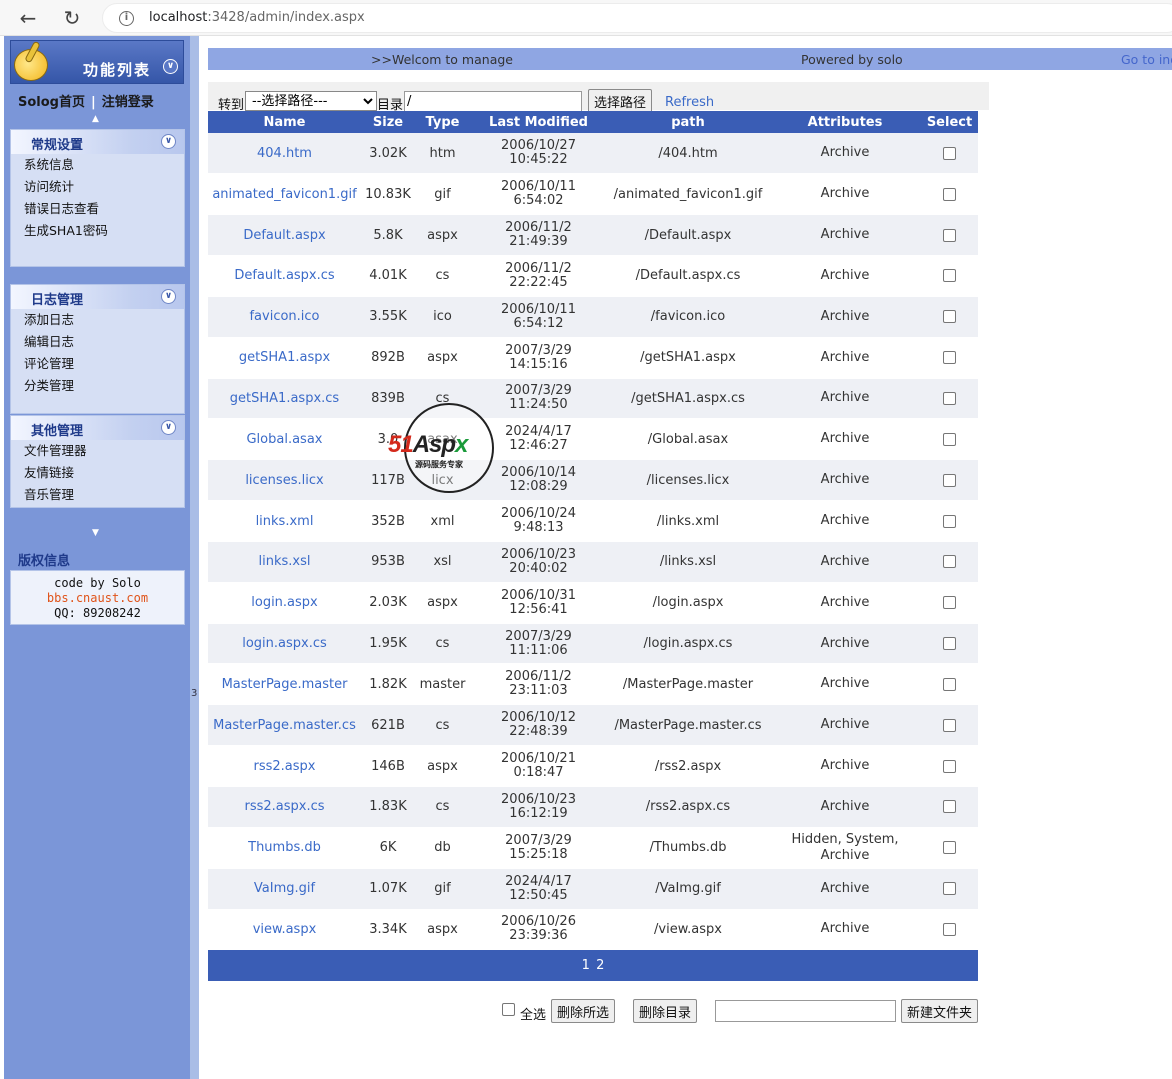 This screenshot has width=1172, height=1079. What do you see at coordinates (128, 102) in the screenshot?
I see `logout-link: 注销登录` at bounding box center [128, 102].